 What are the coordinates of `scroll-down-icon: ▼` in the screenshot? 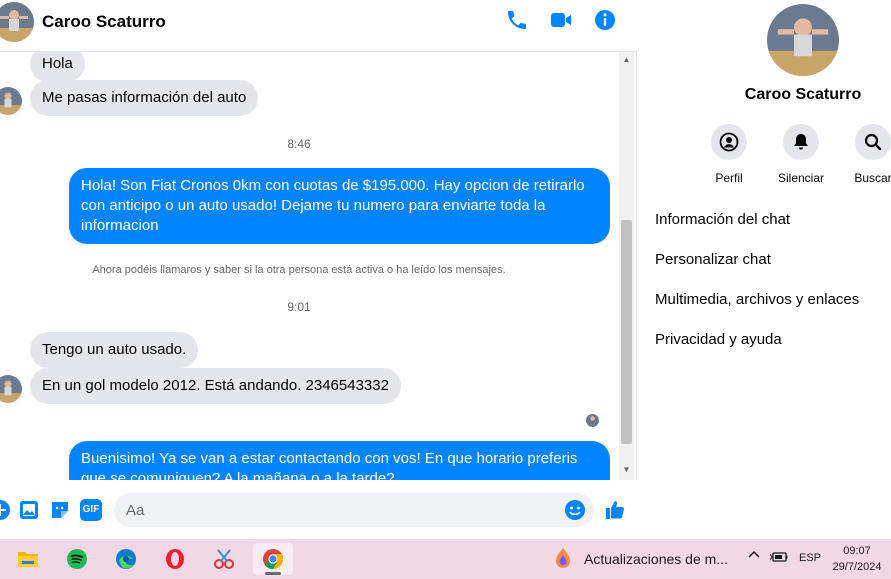 It's located at (626, 470).